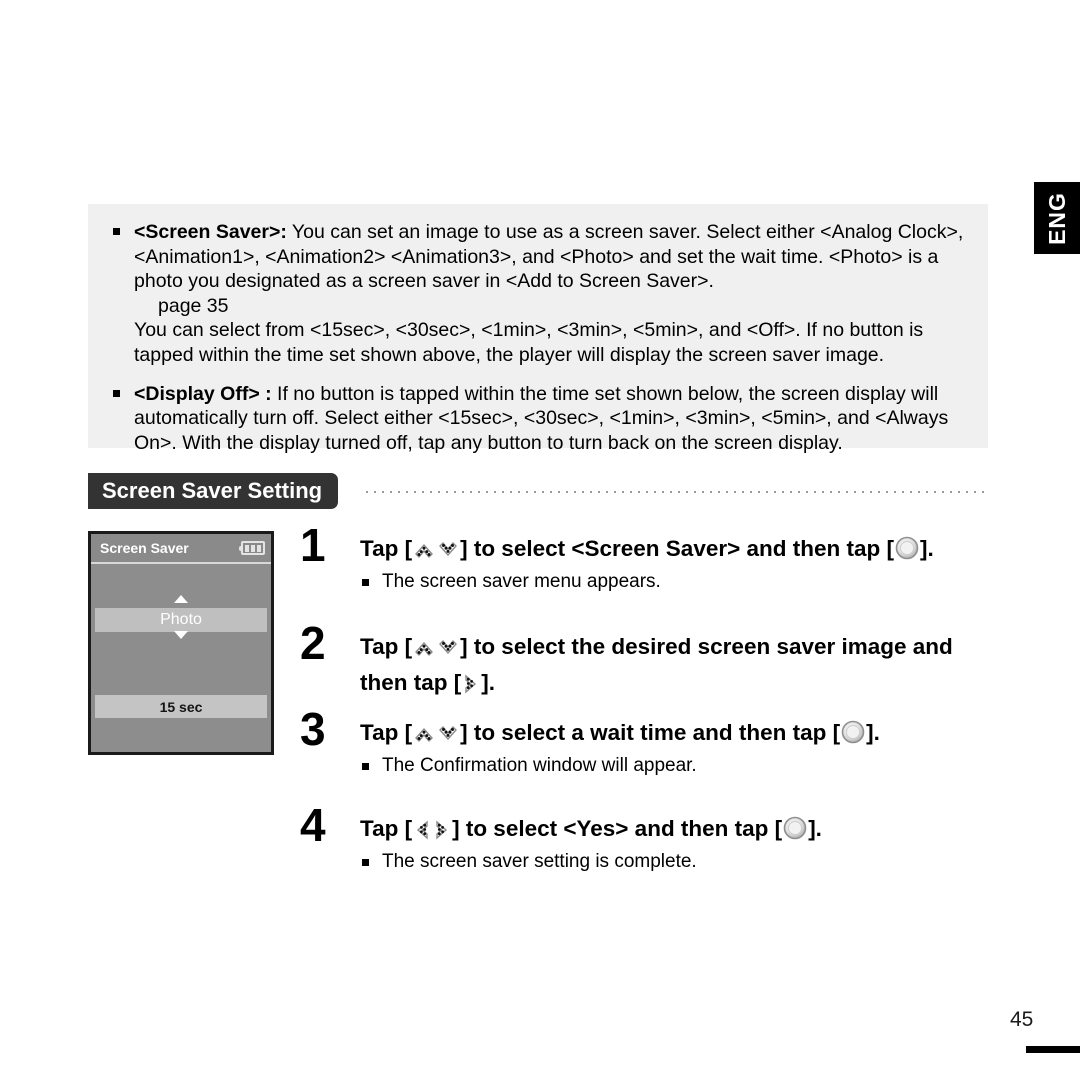  Describe the element at coordinates (677, 492) in the screenshot. I see `heading-dotted-rule` at that location.